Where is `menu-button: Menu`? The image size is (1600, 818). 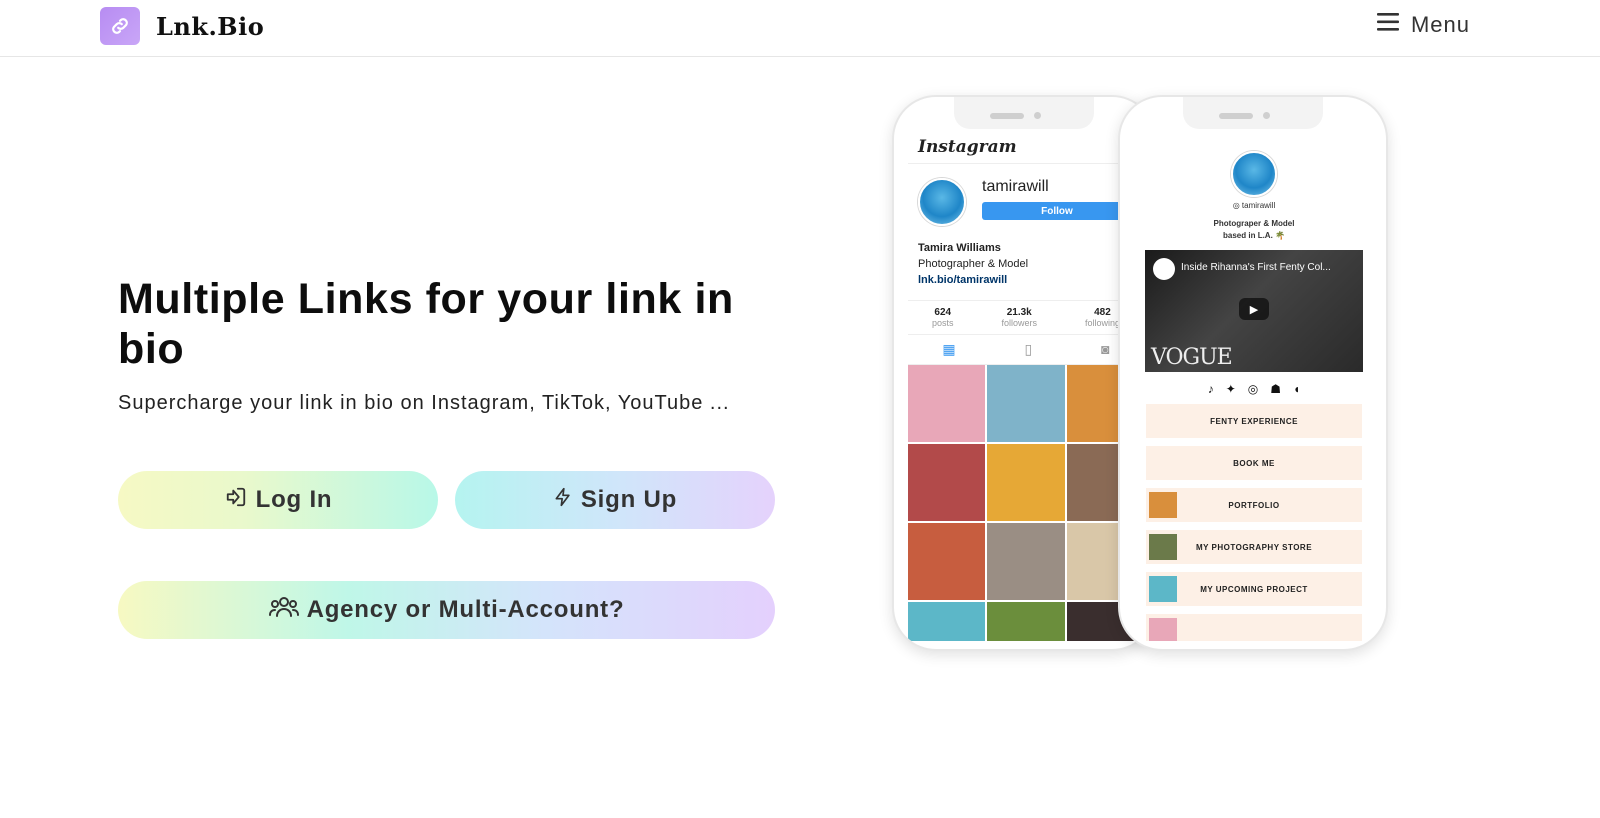
menu-button: Menu is located at coordinates (1423, 25).